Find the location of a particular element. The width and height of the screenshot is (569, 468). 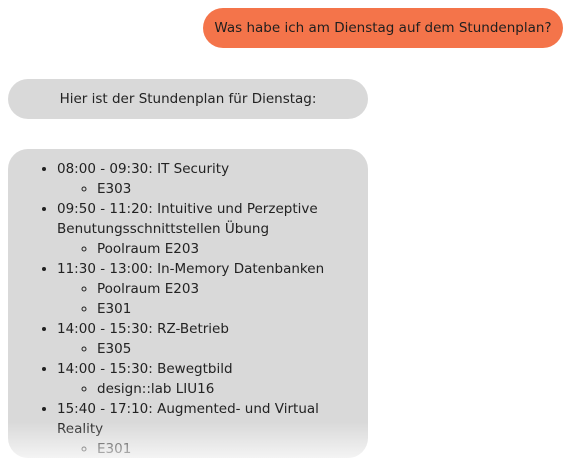

room-list: E303 is located at coordinates (205, 189).